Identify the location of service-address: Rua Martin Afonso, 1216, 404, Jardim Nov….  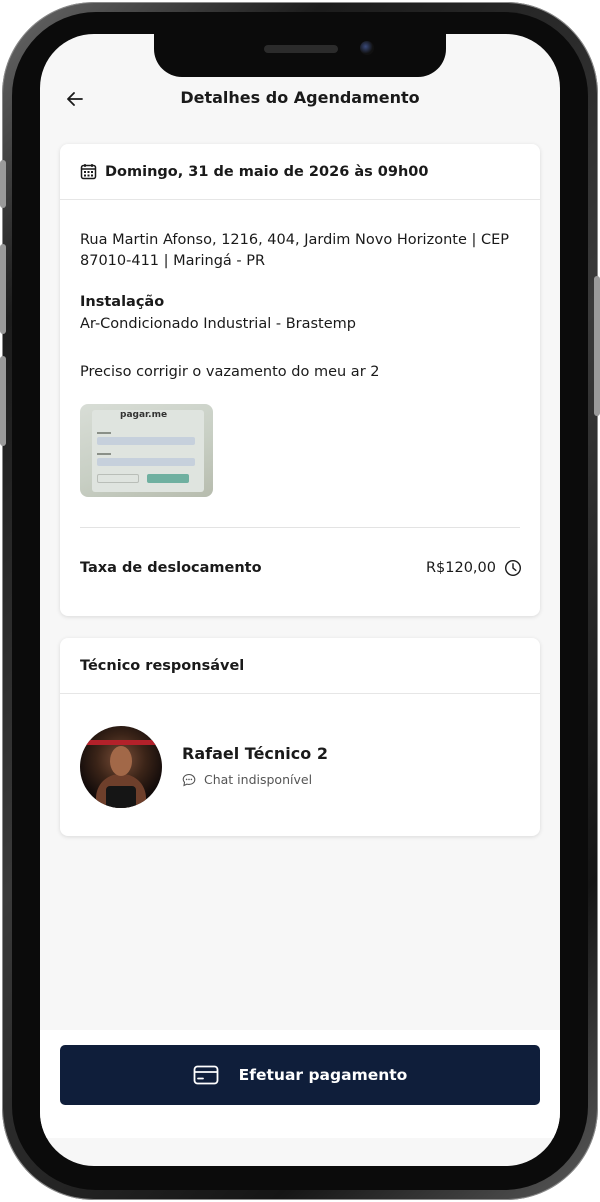
(294, 250).